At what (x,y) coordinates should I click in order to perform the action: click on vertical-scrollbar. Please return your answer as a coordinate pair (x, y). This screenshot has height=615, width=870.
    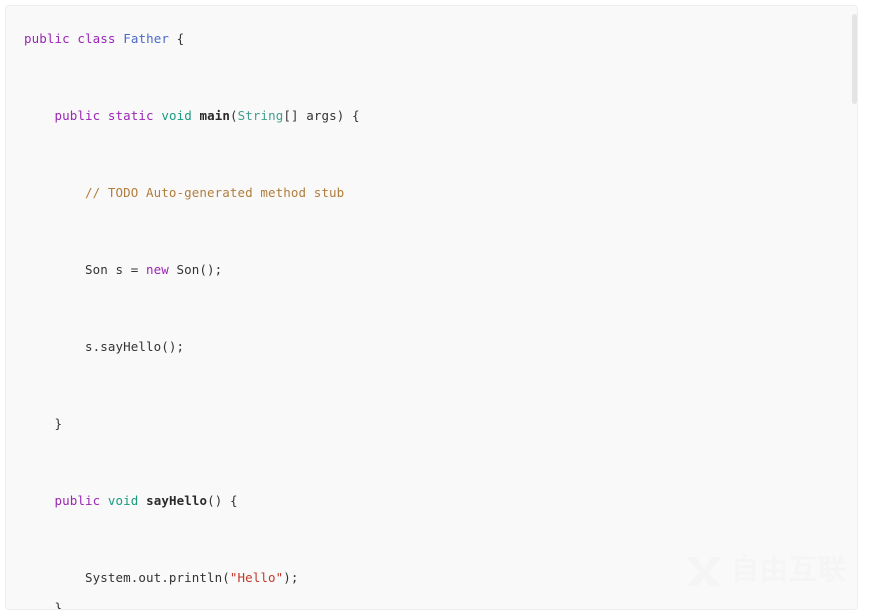
    Looking at the image, I should click on (854, 307).